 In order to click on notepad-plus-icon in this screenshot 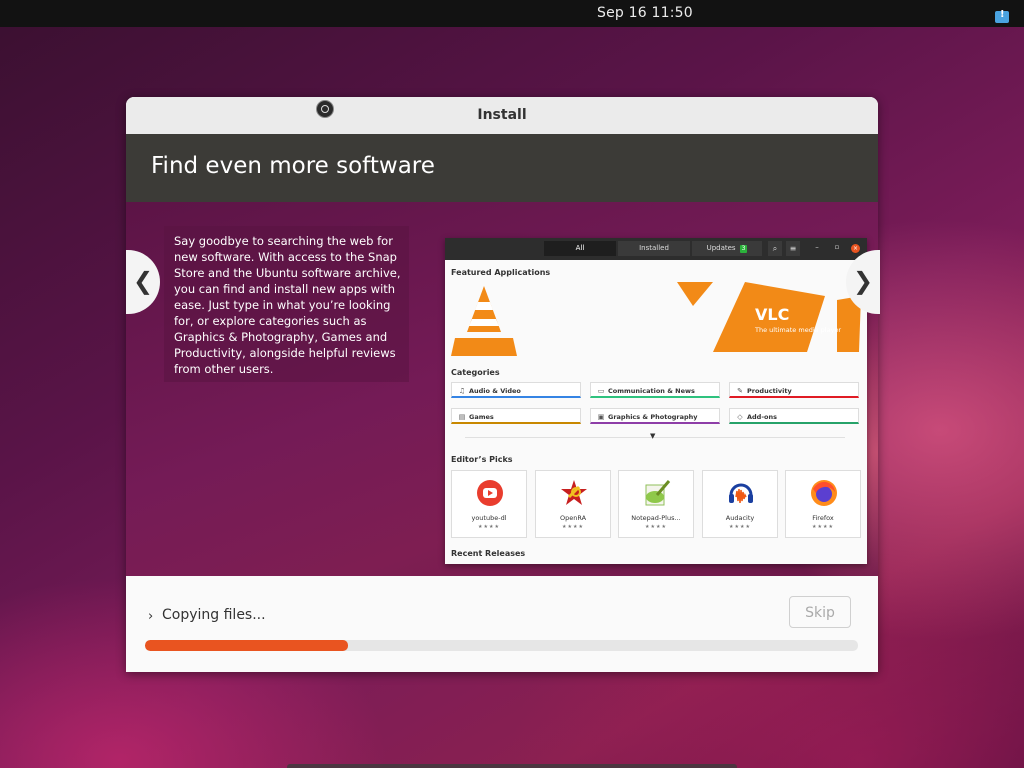, I will do `click(658, 493)`.